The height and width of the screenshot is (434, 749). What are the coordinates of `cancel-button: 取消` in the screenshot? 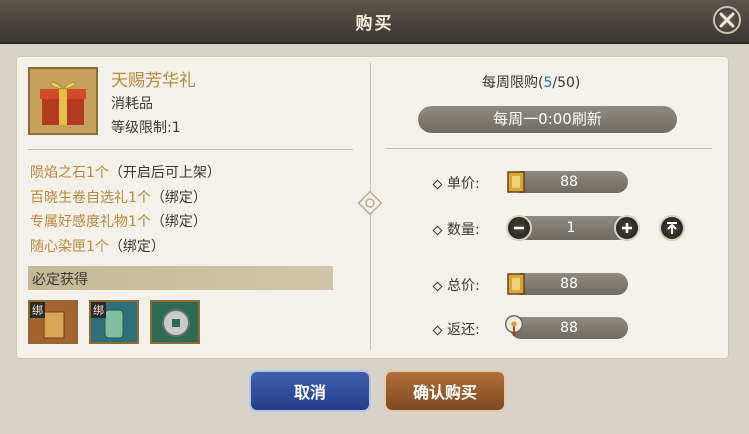 It's located at (310, 391).